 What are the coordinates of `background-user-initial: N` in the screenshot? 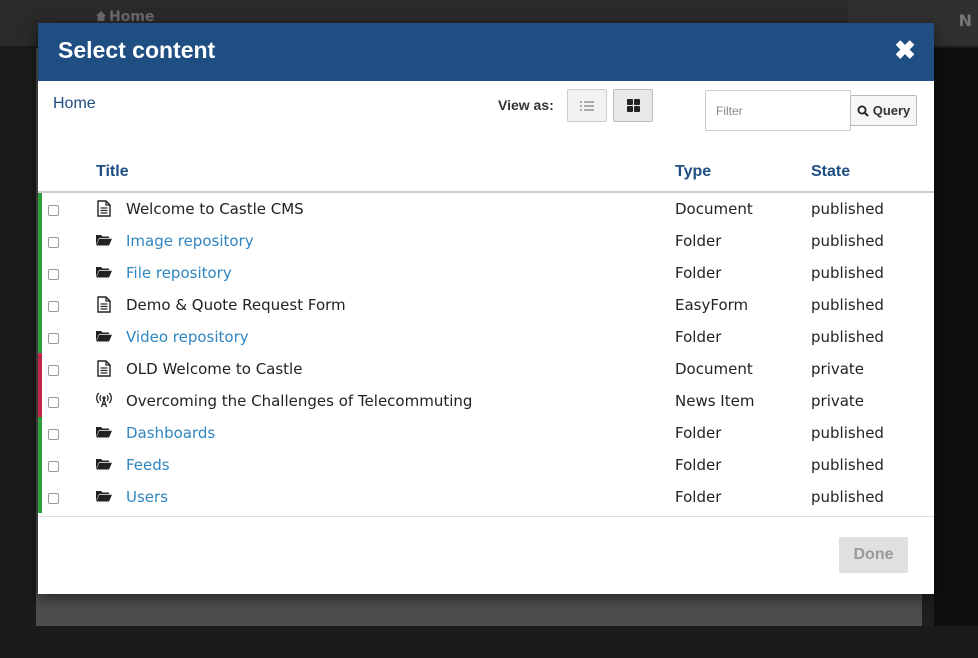 It's located at (965, 20).